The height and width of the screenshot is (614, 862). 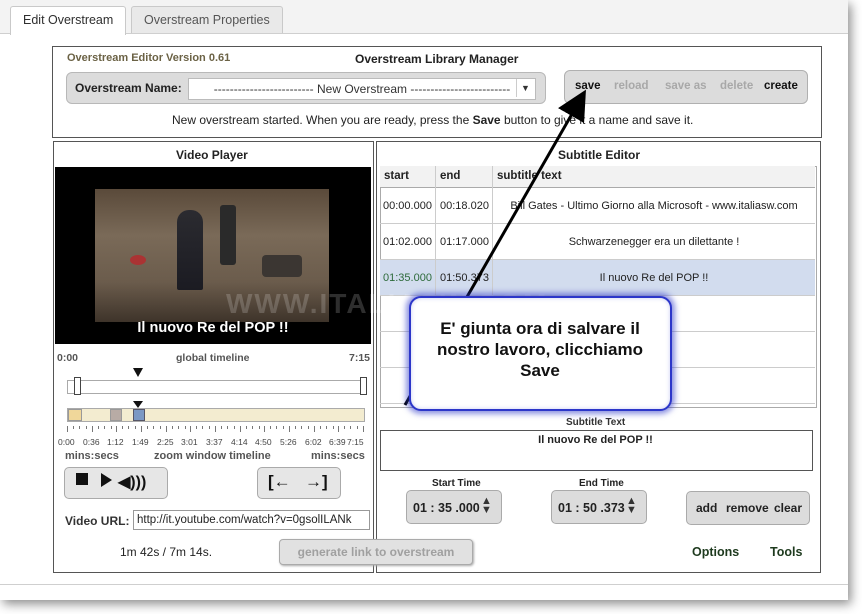 What do you see at coordinates (540, 370) in the screenshot?
I see `annotation-line-3: Save` at bounding box center [540, 370].